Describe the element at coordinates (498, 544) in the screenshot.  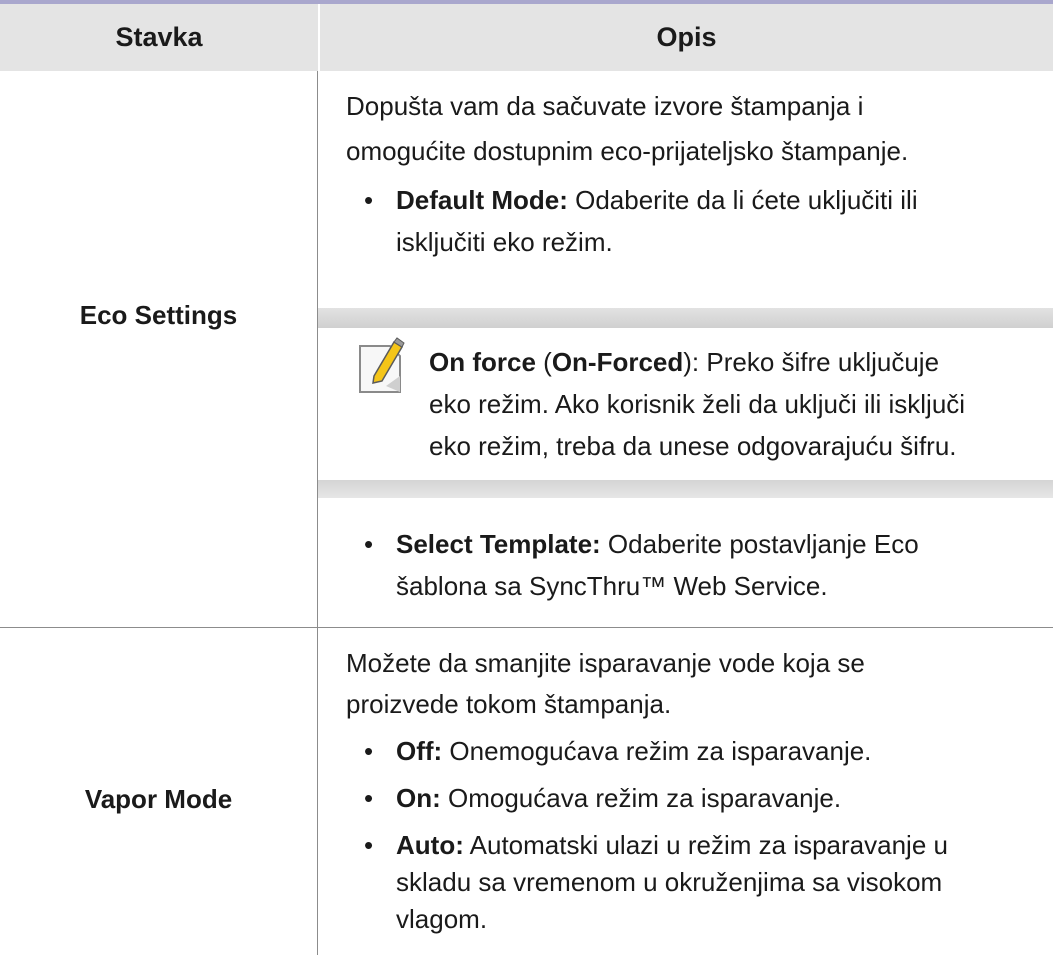
I see `select-template-term: Select Template:` at that location.